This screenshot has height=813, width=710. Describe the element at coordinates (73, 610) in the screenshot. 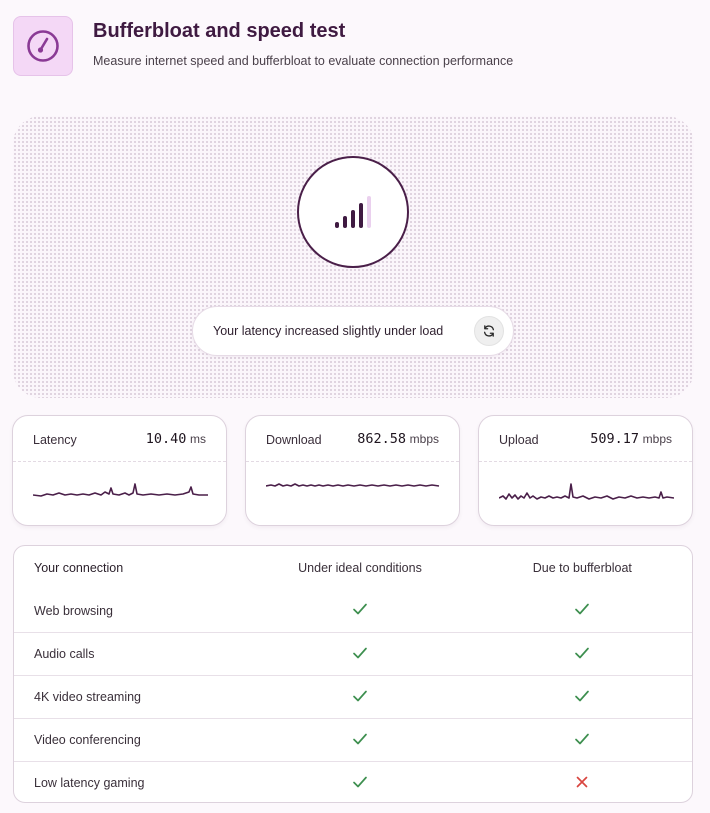

I see `row-label: Web browsing` at that location.